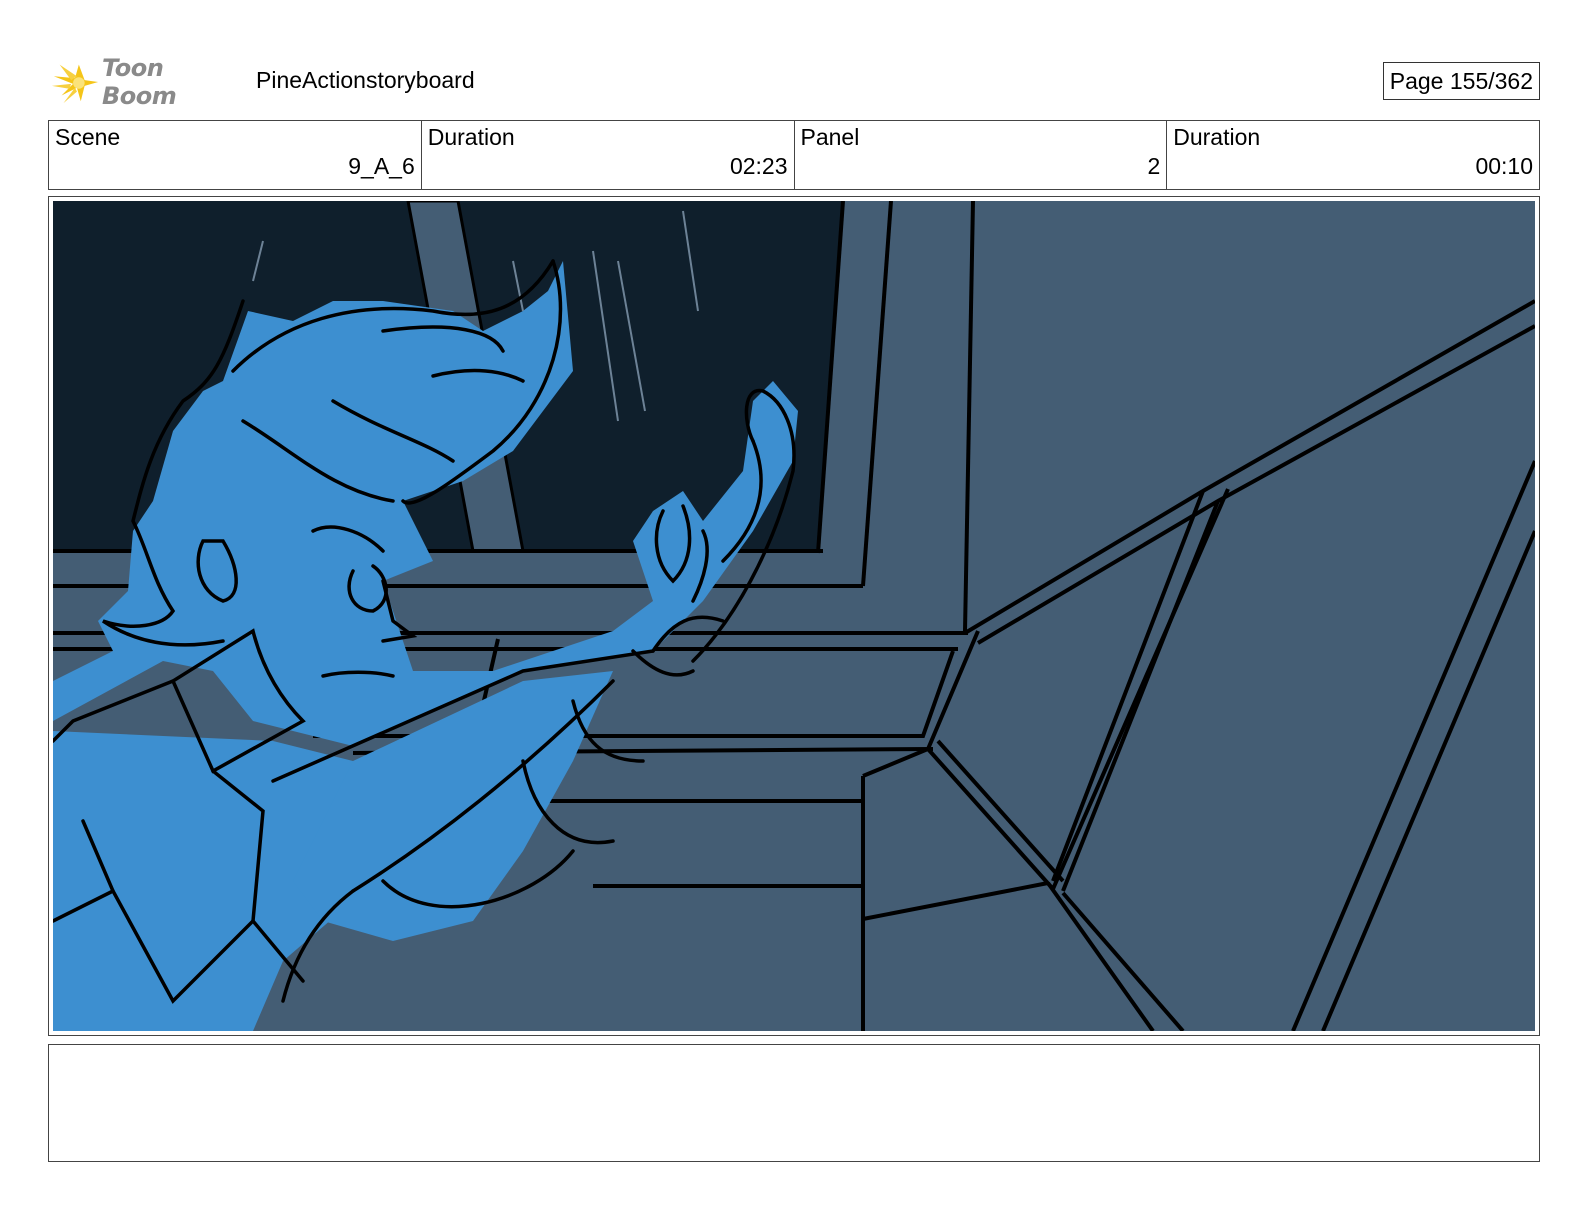 The image size is (1584, 1224). Describe the element at coordinates (139, 82) in the screenshot. I see `logo-text: Toon Boom` at that location.